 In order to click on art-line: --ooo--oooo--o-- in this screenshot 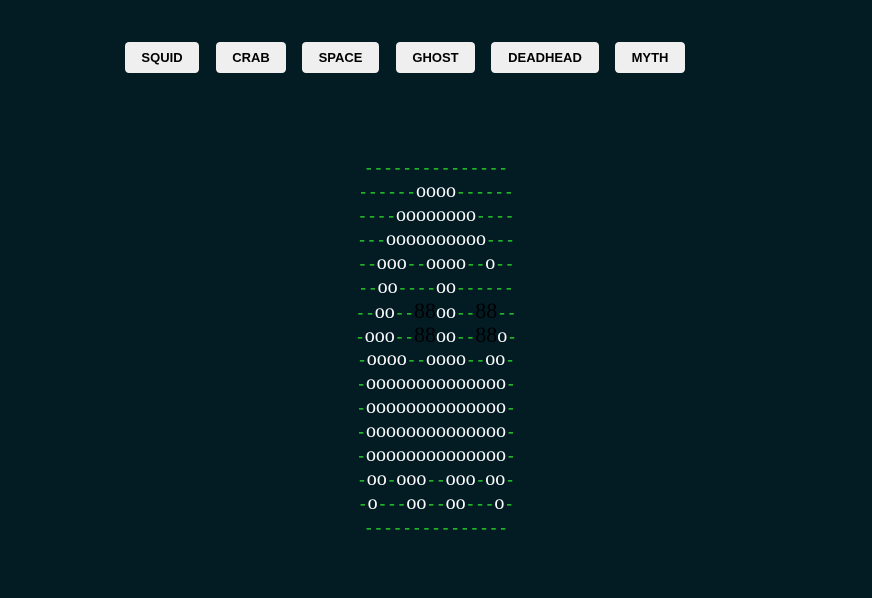, I will do `click(436, 263)`.